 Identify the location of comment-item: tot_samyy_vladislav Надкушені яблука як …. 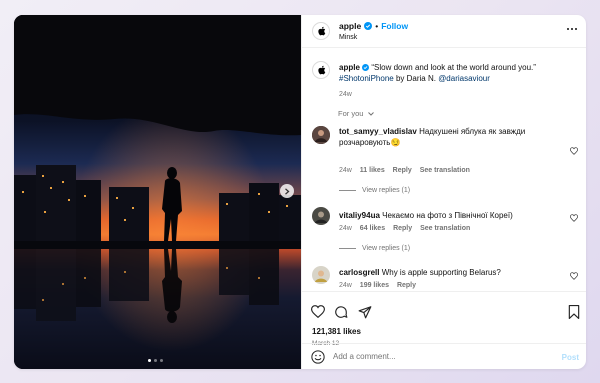
(454, 137).